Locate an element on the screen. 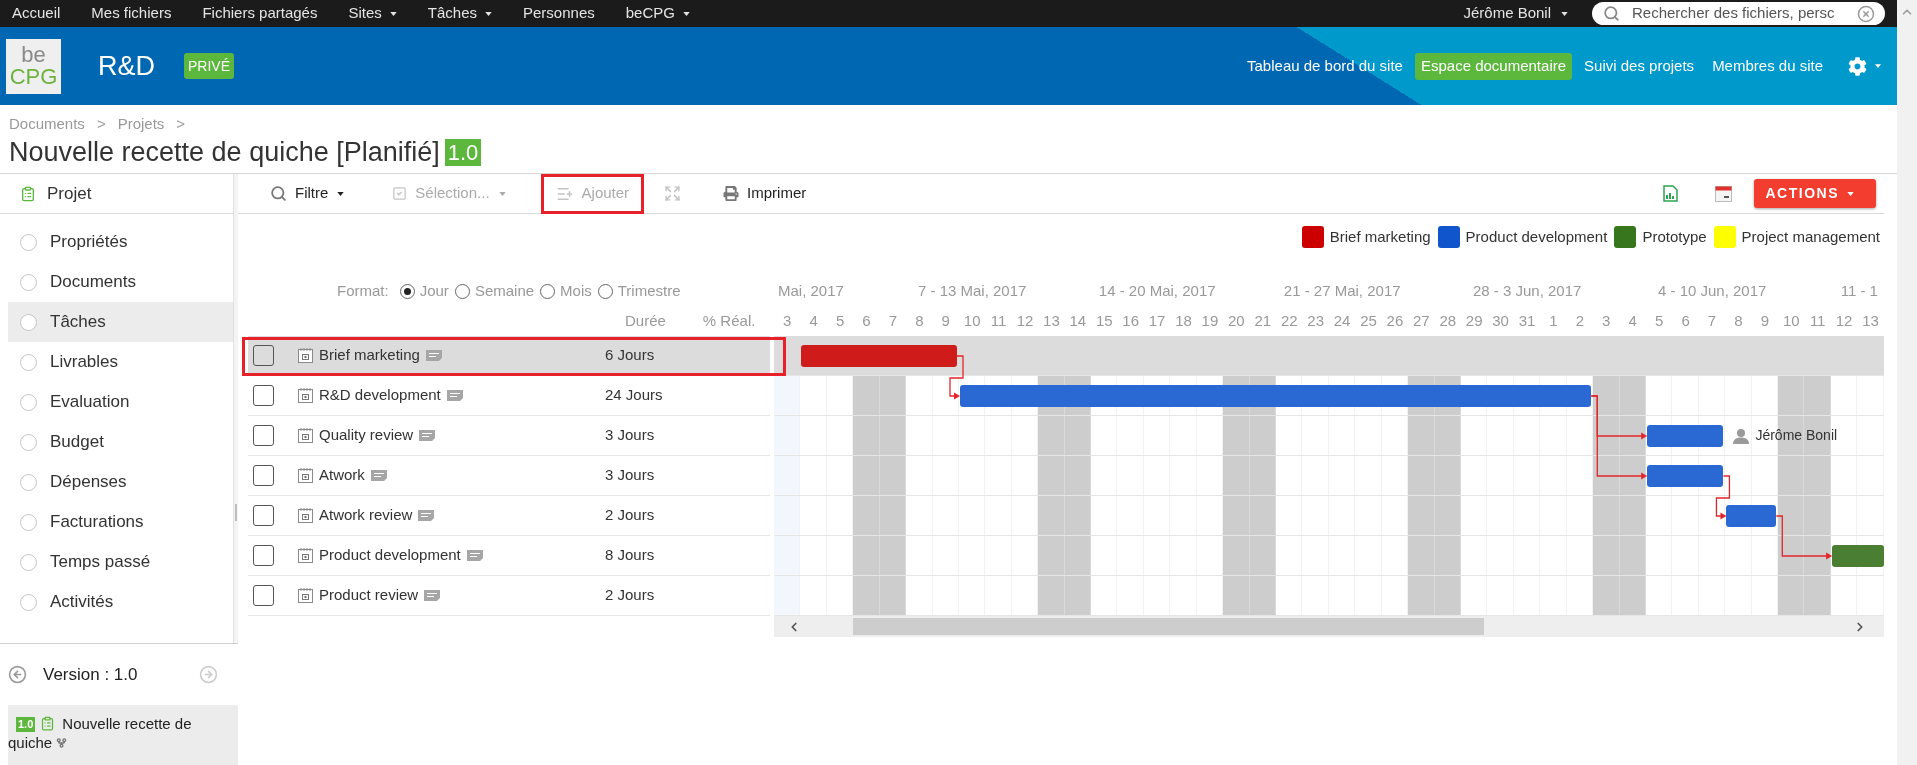 The width and height of the screenshot is (1917, 765). nav-link: Fichiers partagés is located at coordinates (260, 13).